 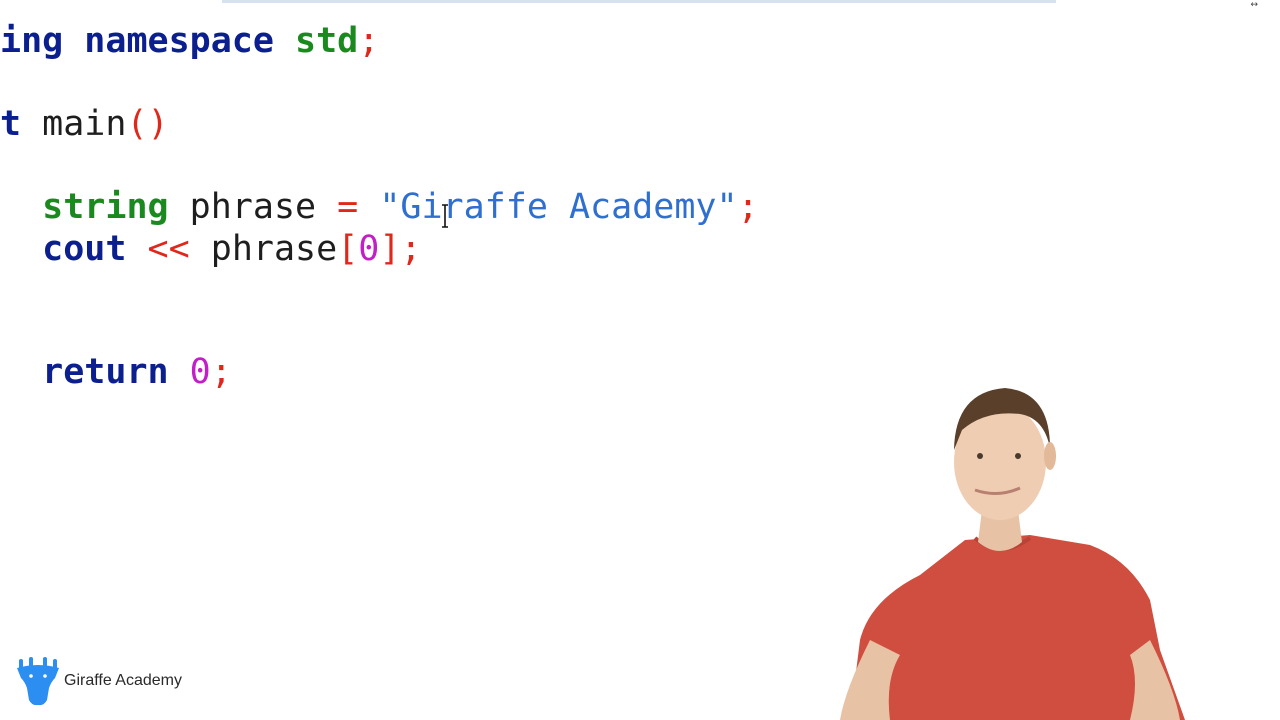 I want to click on code-token: (), so click(x=147, y=124).